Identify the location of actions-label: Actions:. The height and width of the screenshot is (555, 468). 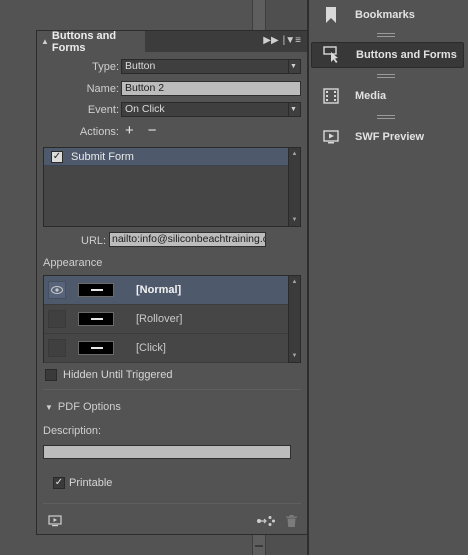
(99, 132).